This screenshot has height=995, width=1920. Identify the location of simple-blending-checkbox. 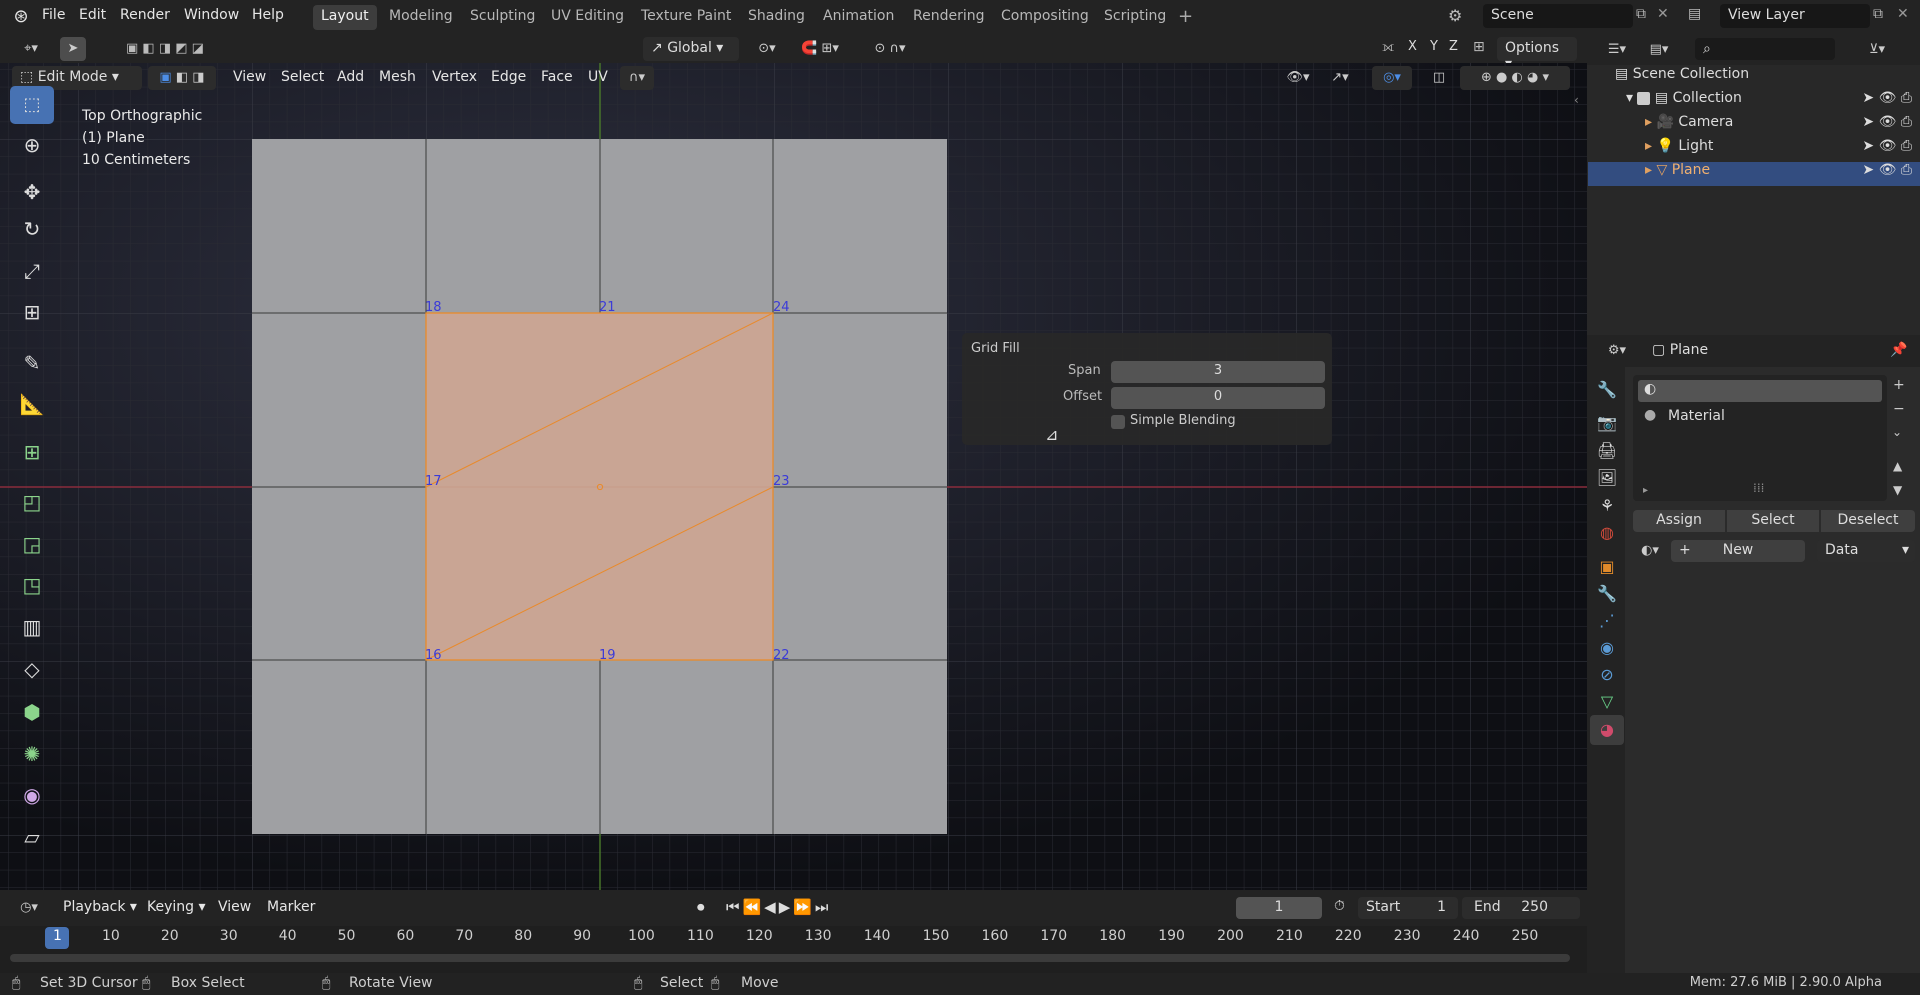
(1118, 422).